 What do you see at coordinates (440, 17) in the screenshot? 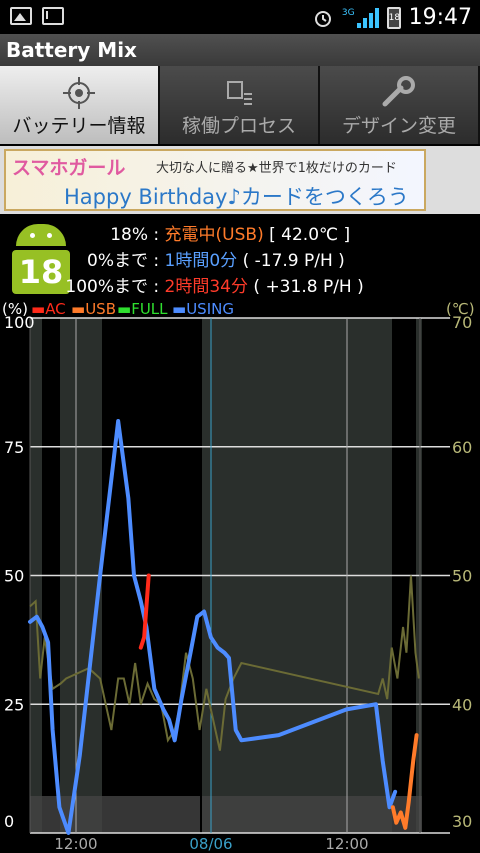
I see `status-clock: 19:47` at bounding box center [440, 17].